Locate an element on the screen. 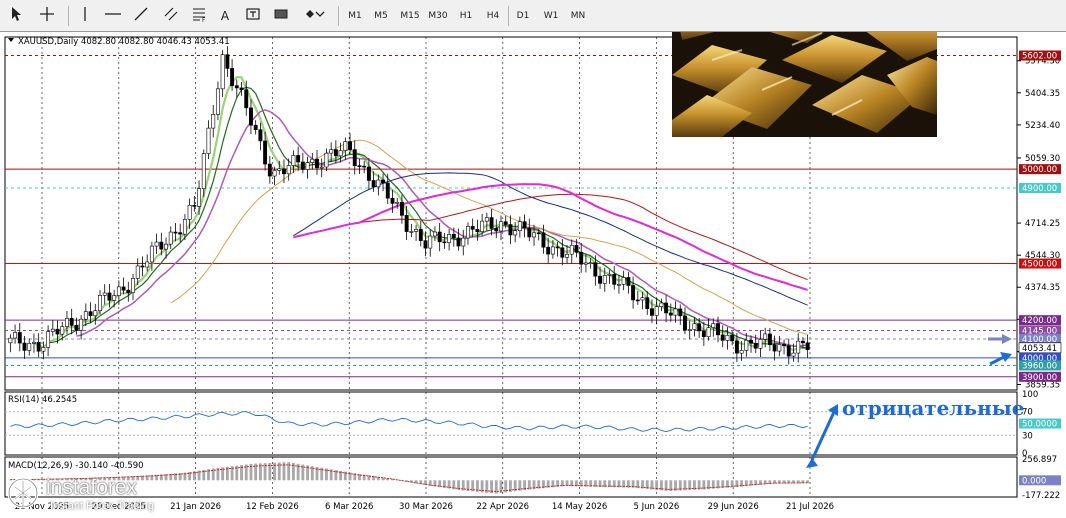 The image size is (1066, 518). timeframe-m15: M15 is located at coordinates (410, 16).